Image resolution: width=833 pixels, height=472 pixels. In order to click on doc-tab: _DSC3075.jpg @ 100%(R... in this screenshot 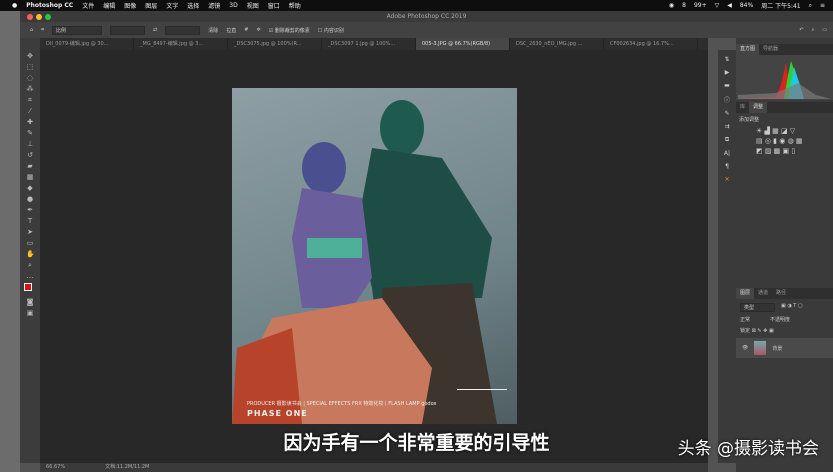, I will do `click(275, 44)`.